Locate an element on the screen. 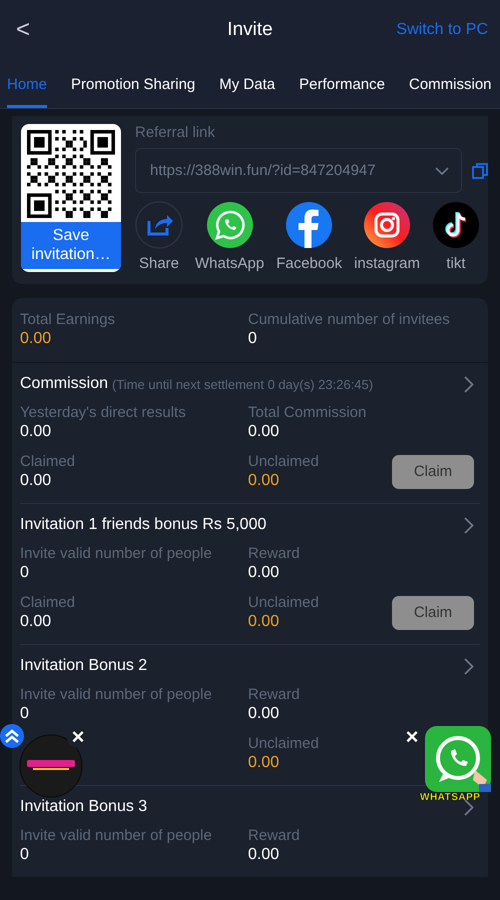 The height and width of the screenshot is (900, 500). qr-code-icon is located at coordinates (71, 174).